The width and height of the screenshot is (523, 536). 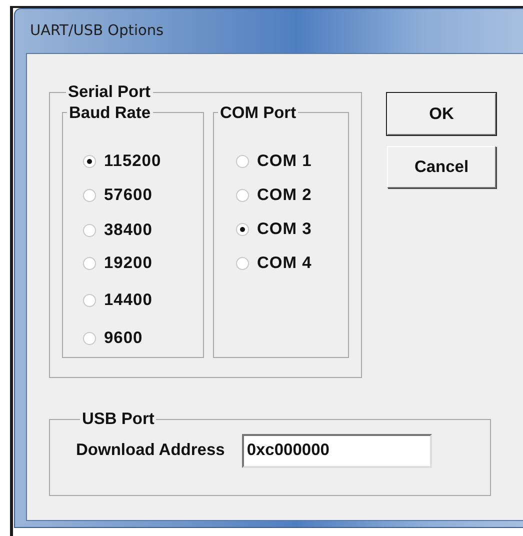 I want to click on field-label: Download Address, so click(x=150, y=450).